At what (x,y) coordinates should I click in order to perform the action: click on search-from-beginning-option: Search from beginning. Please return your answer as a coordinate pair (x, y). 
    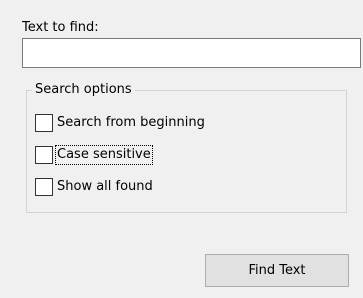
    Looking at the image, I should click on (120, 123).